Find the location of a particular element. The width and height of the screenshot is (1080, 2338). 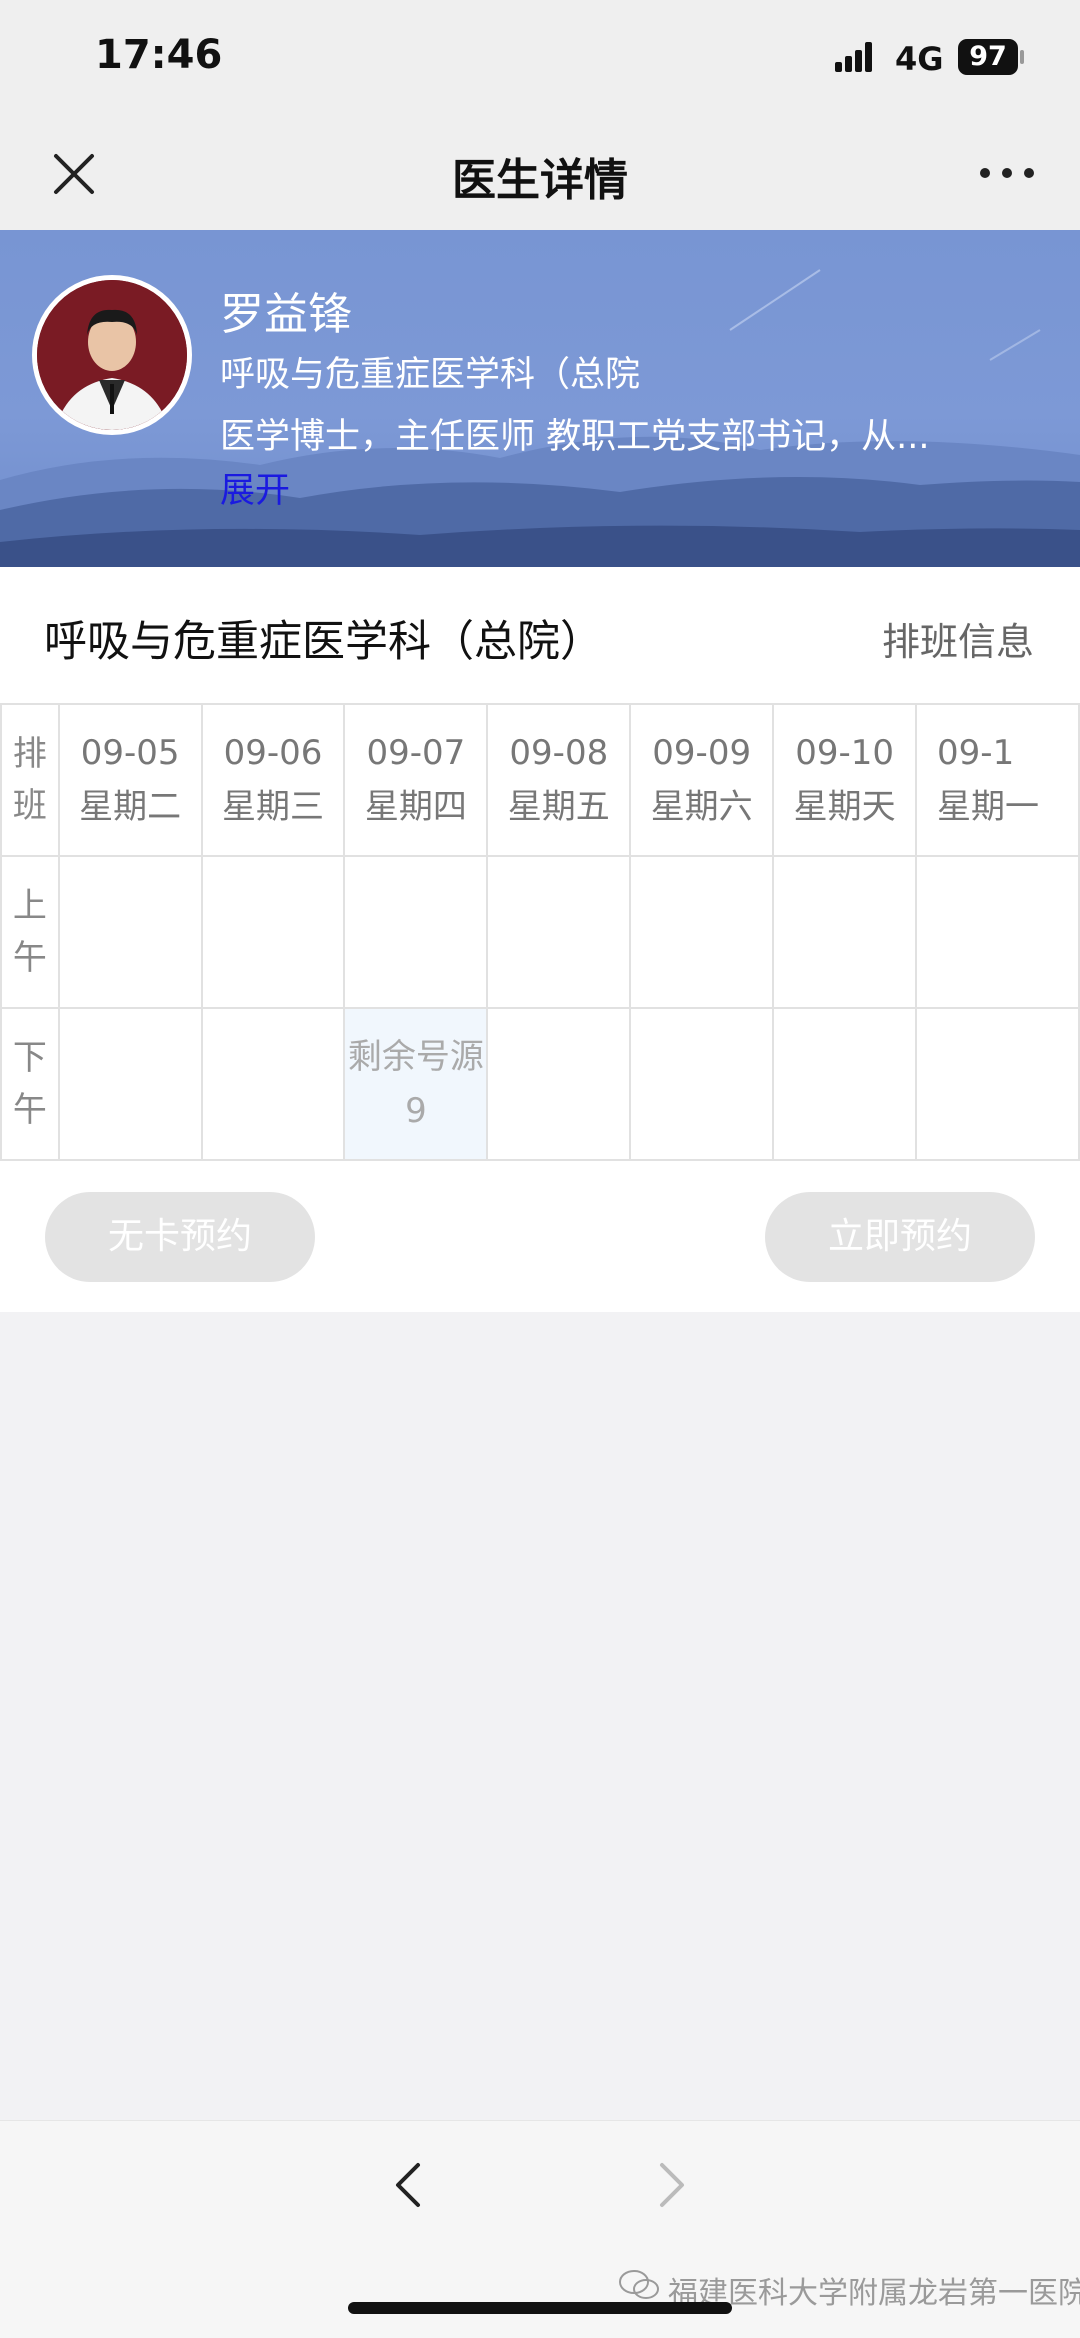

page-title: 医生详情 is located at coordinates (540, 180).